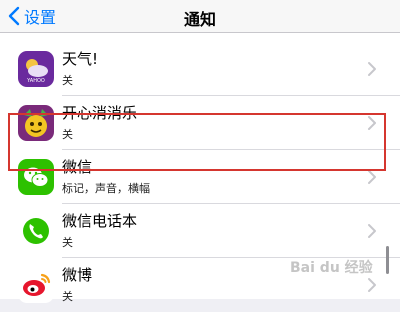 This screenshot has width=400, height=312. Describe the element at coordinates (80, 59) in the screenshot. I see `app-name: 天气!` at that location.